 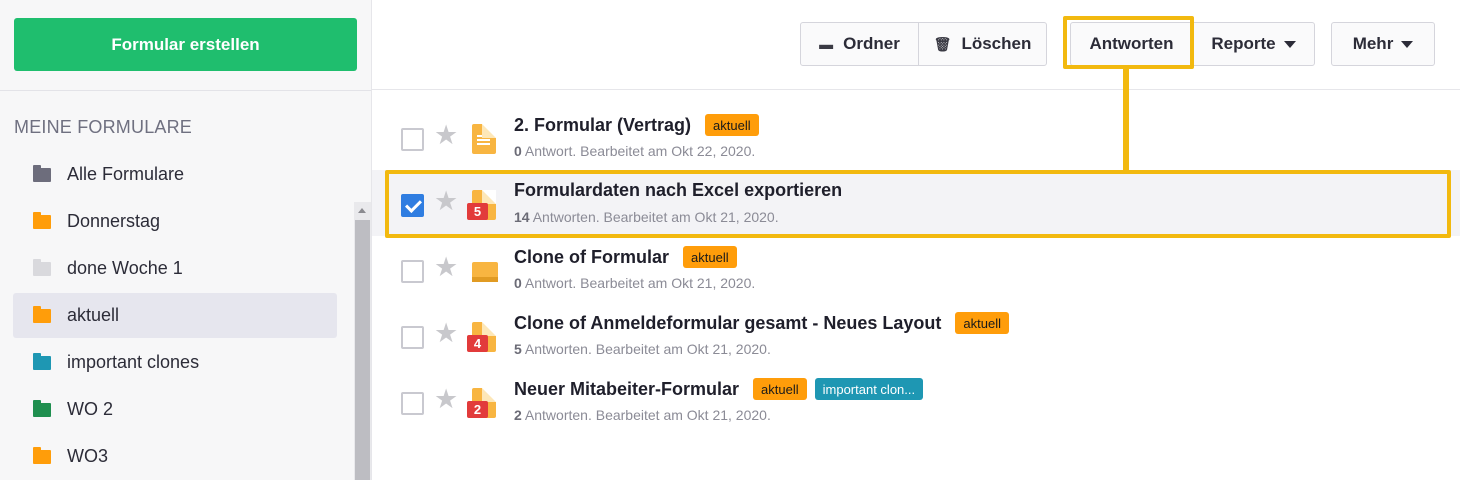 What do you see at coordinates (88, 456) in the screenshot?
I see `folder-label: WO3` at bounding box center [88, 456].